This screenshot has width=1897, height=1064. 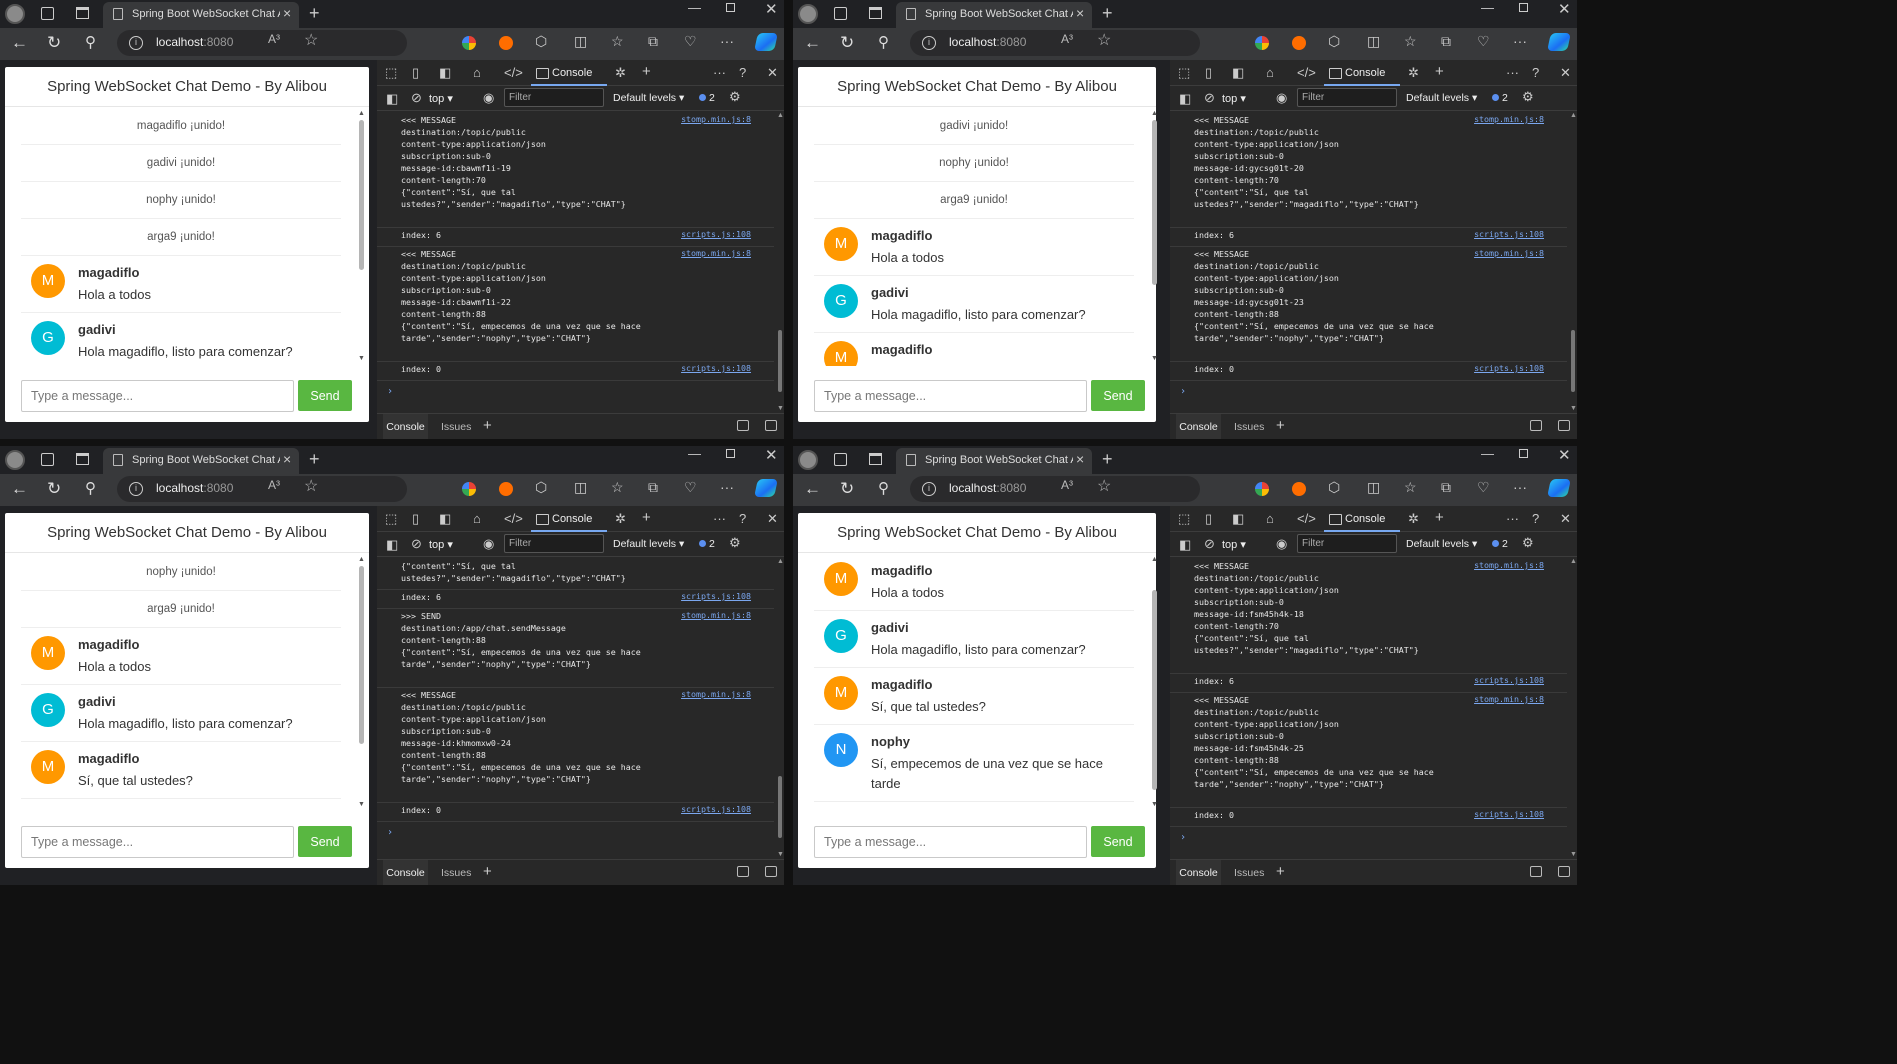 What do you see at coordinates (1512, 72) in the screenshot?
I see `devtools-menu-icon: ···` at bounding box center [1512, 72].